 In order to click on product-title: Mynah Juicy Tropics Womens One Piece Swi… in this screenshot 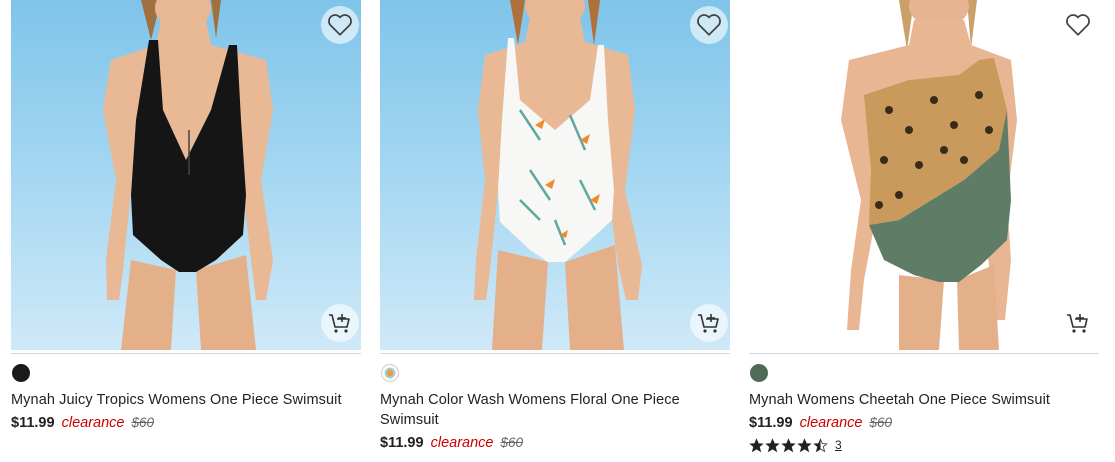, I will do `click(186, 400)`.